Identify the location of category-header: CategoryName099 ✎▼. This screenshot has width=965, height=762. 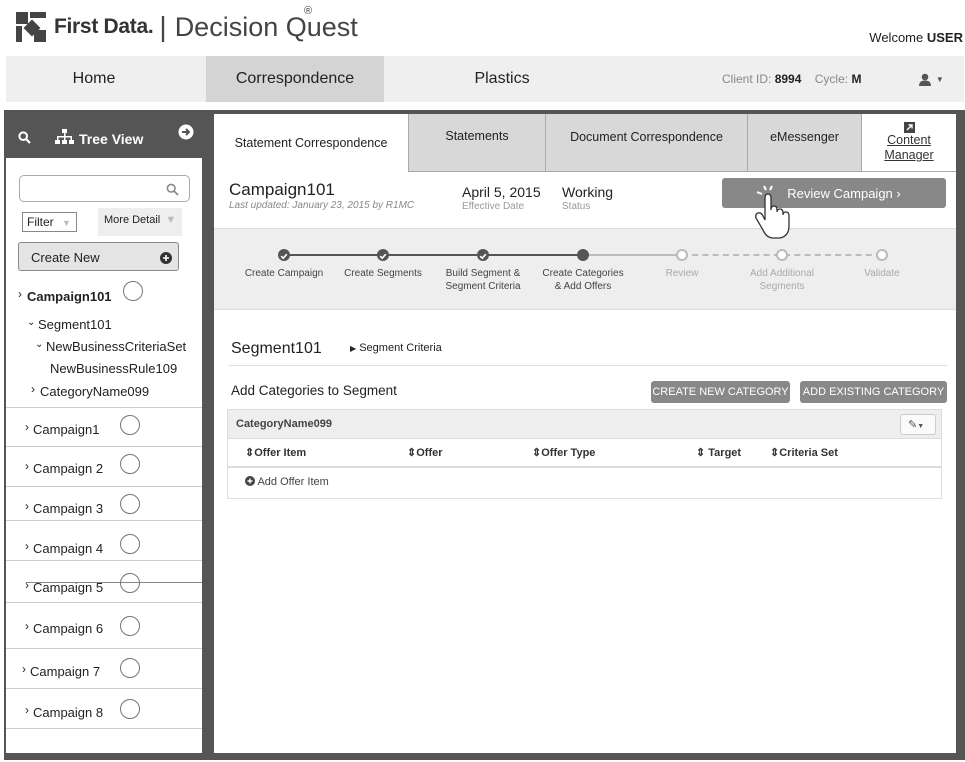
(584, 424).